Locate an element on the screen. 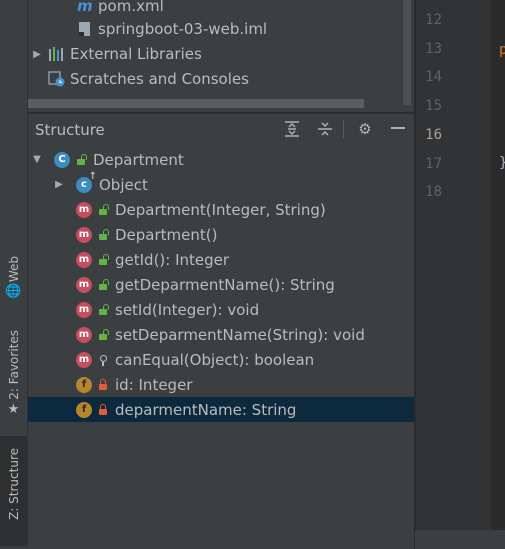 This screenshot has width=505, height=549. line-number: 12 is located at coordinates (433, 20).